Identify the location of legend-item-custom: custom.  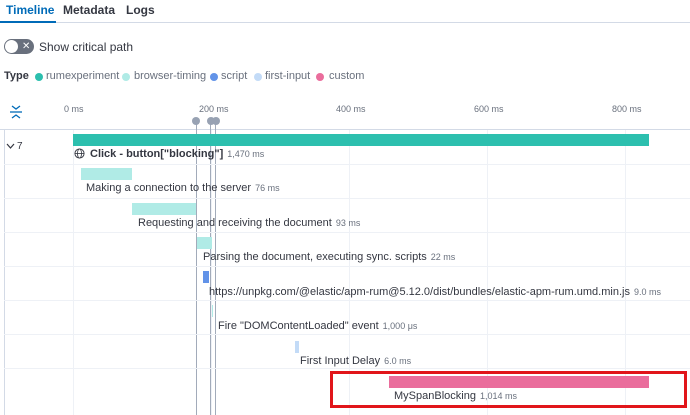
(347, 76).